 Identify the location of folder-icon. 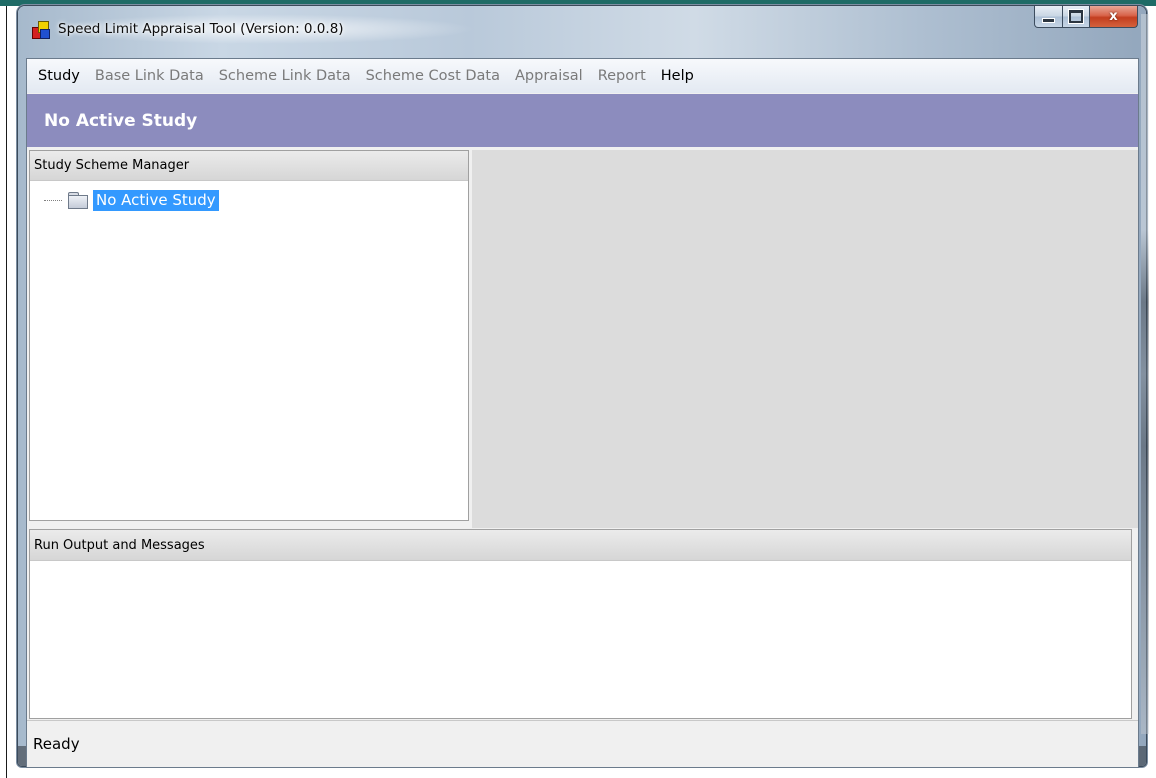
(78, 200).